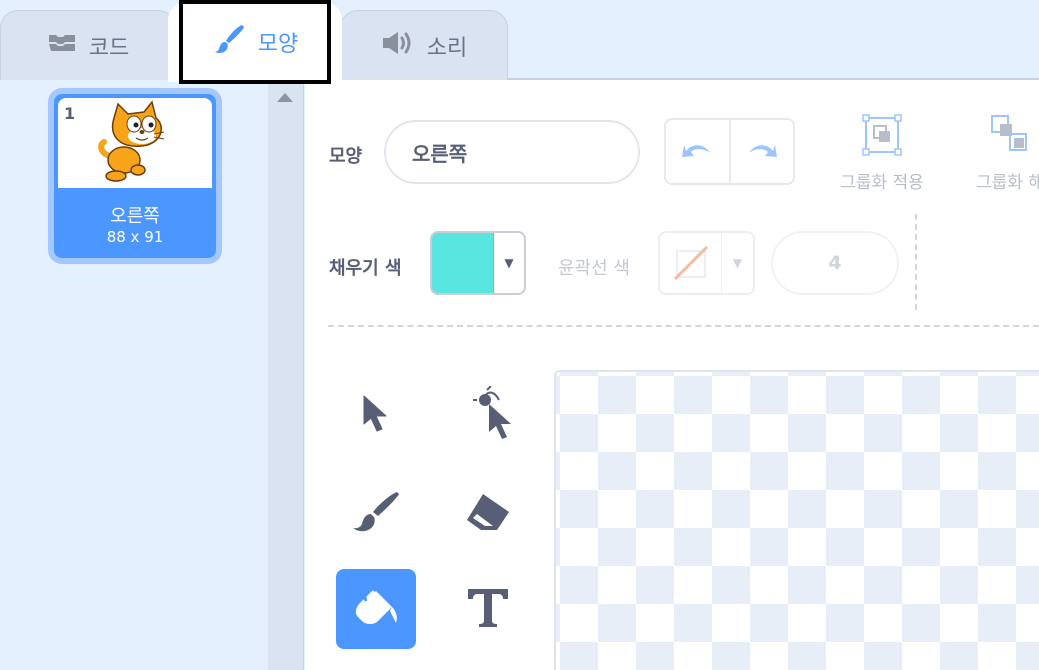  Describe the element at coordinates (285, 97) in the screenshot. I see `scroll-up-icon` at that location.